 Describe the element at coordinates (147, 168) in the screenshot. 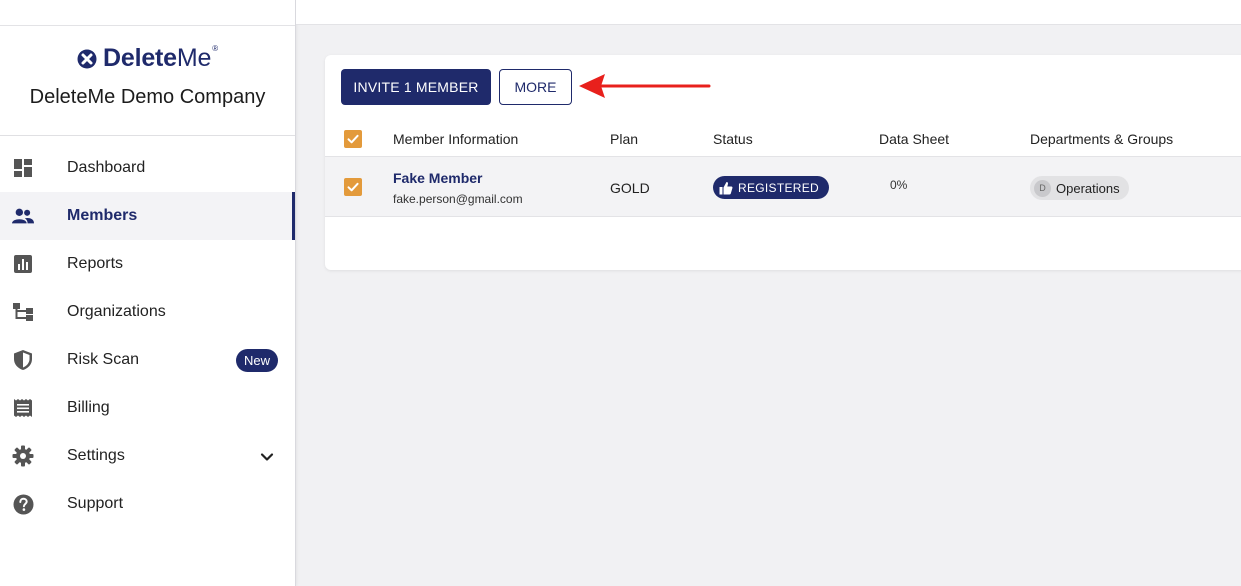

I see `sidebar-item-dashboard: Dashboard` at that location.